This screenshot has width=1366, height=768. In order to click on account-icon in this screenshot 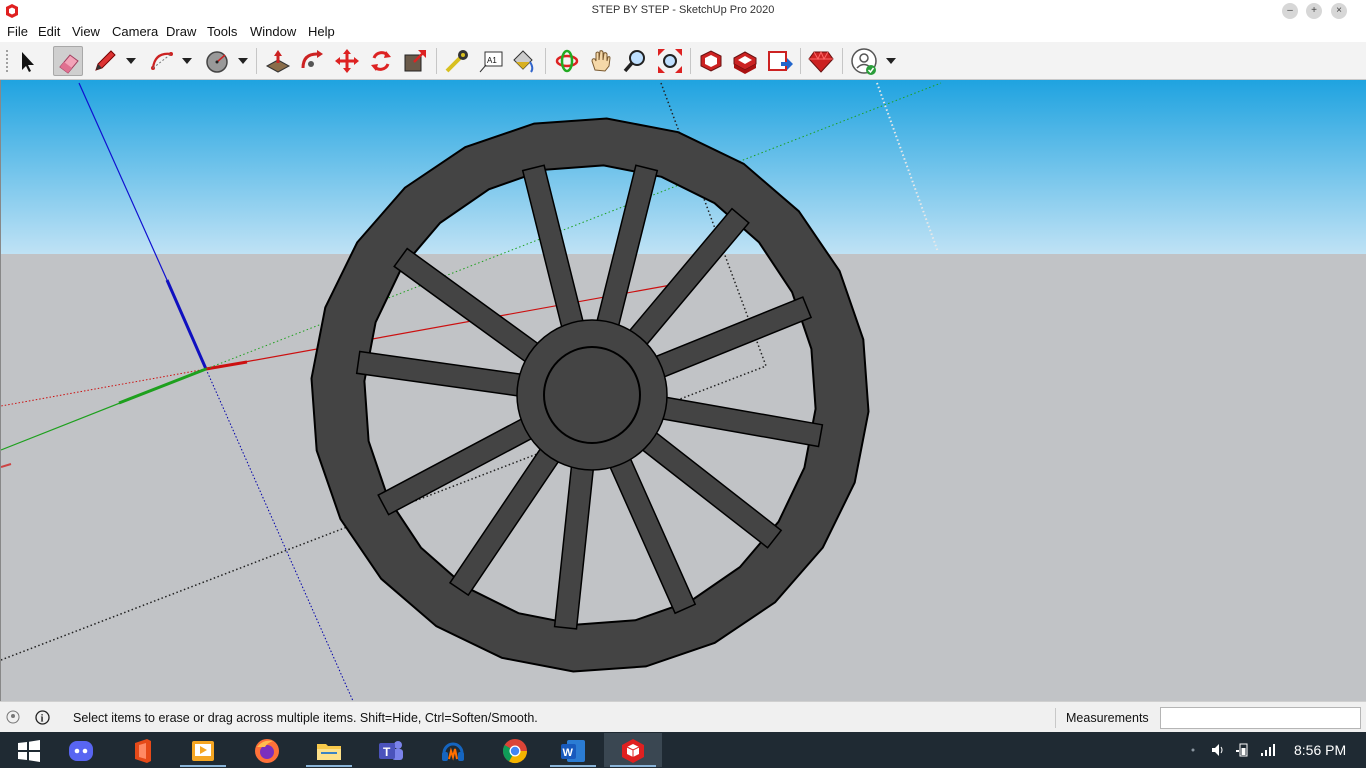, I will do `click(864, 61)`.